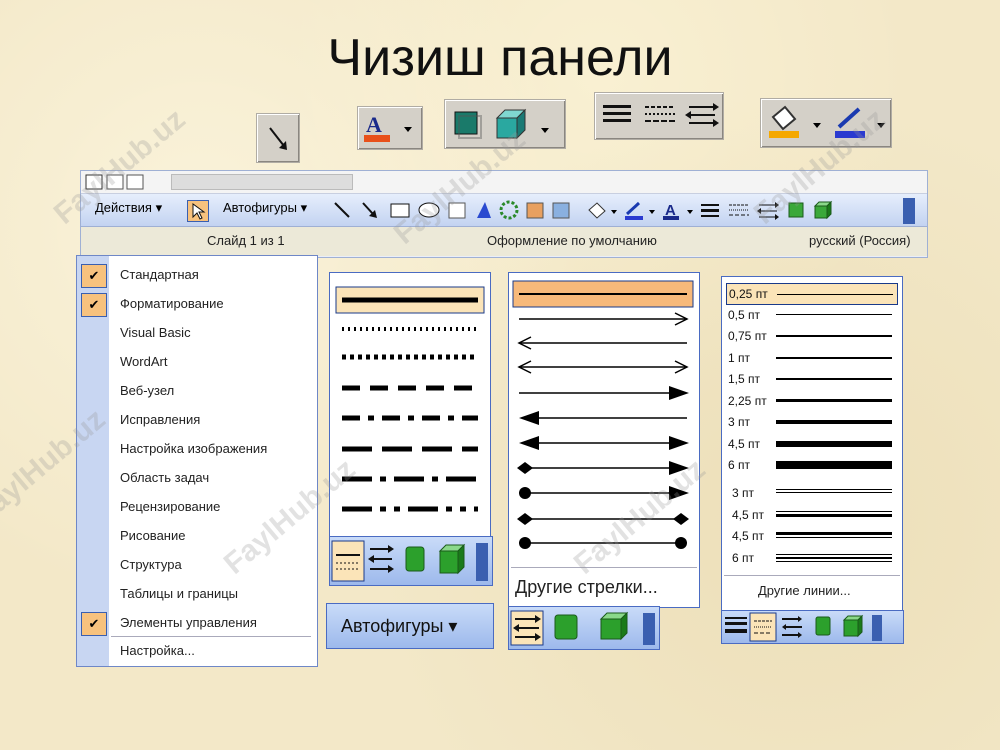 Image resolution: width=1000 pixels, height=750 pixels. I want to click on line-weight-option: 4,5 пт, so click(811, 444).